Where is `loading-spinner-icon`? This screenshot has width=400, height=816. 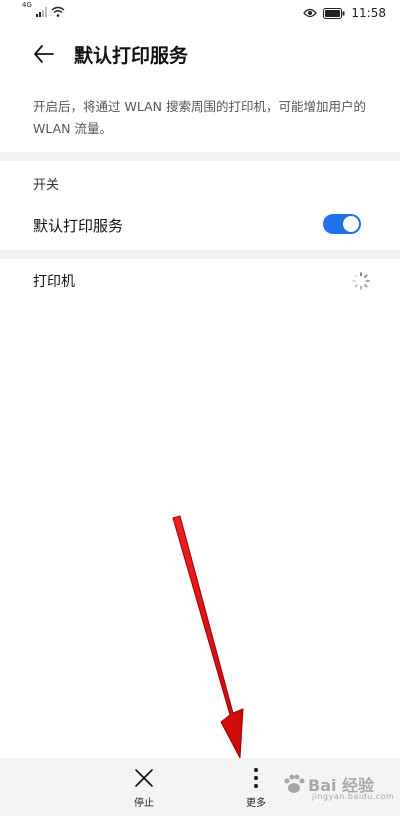
loading-spinner-icon is located at coordinates (361, 281).